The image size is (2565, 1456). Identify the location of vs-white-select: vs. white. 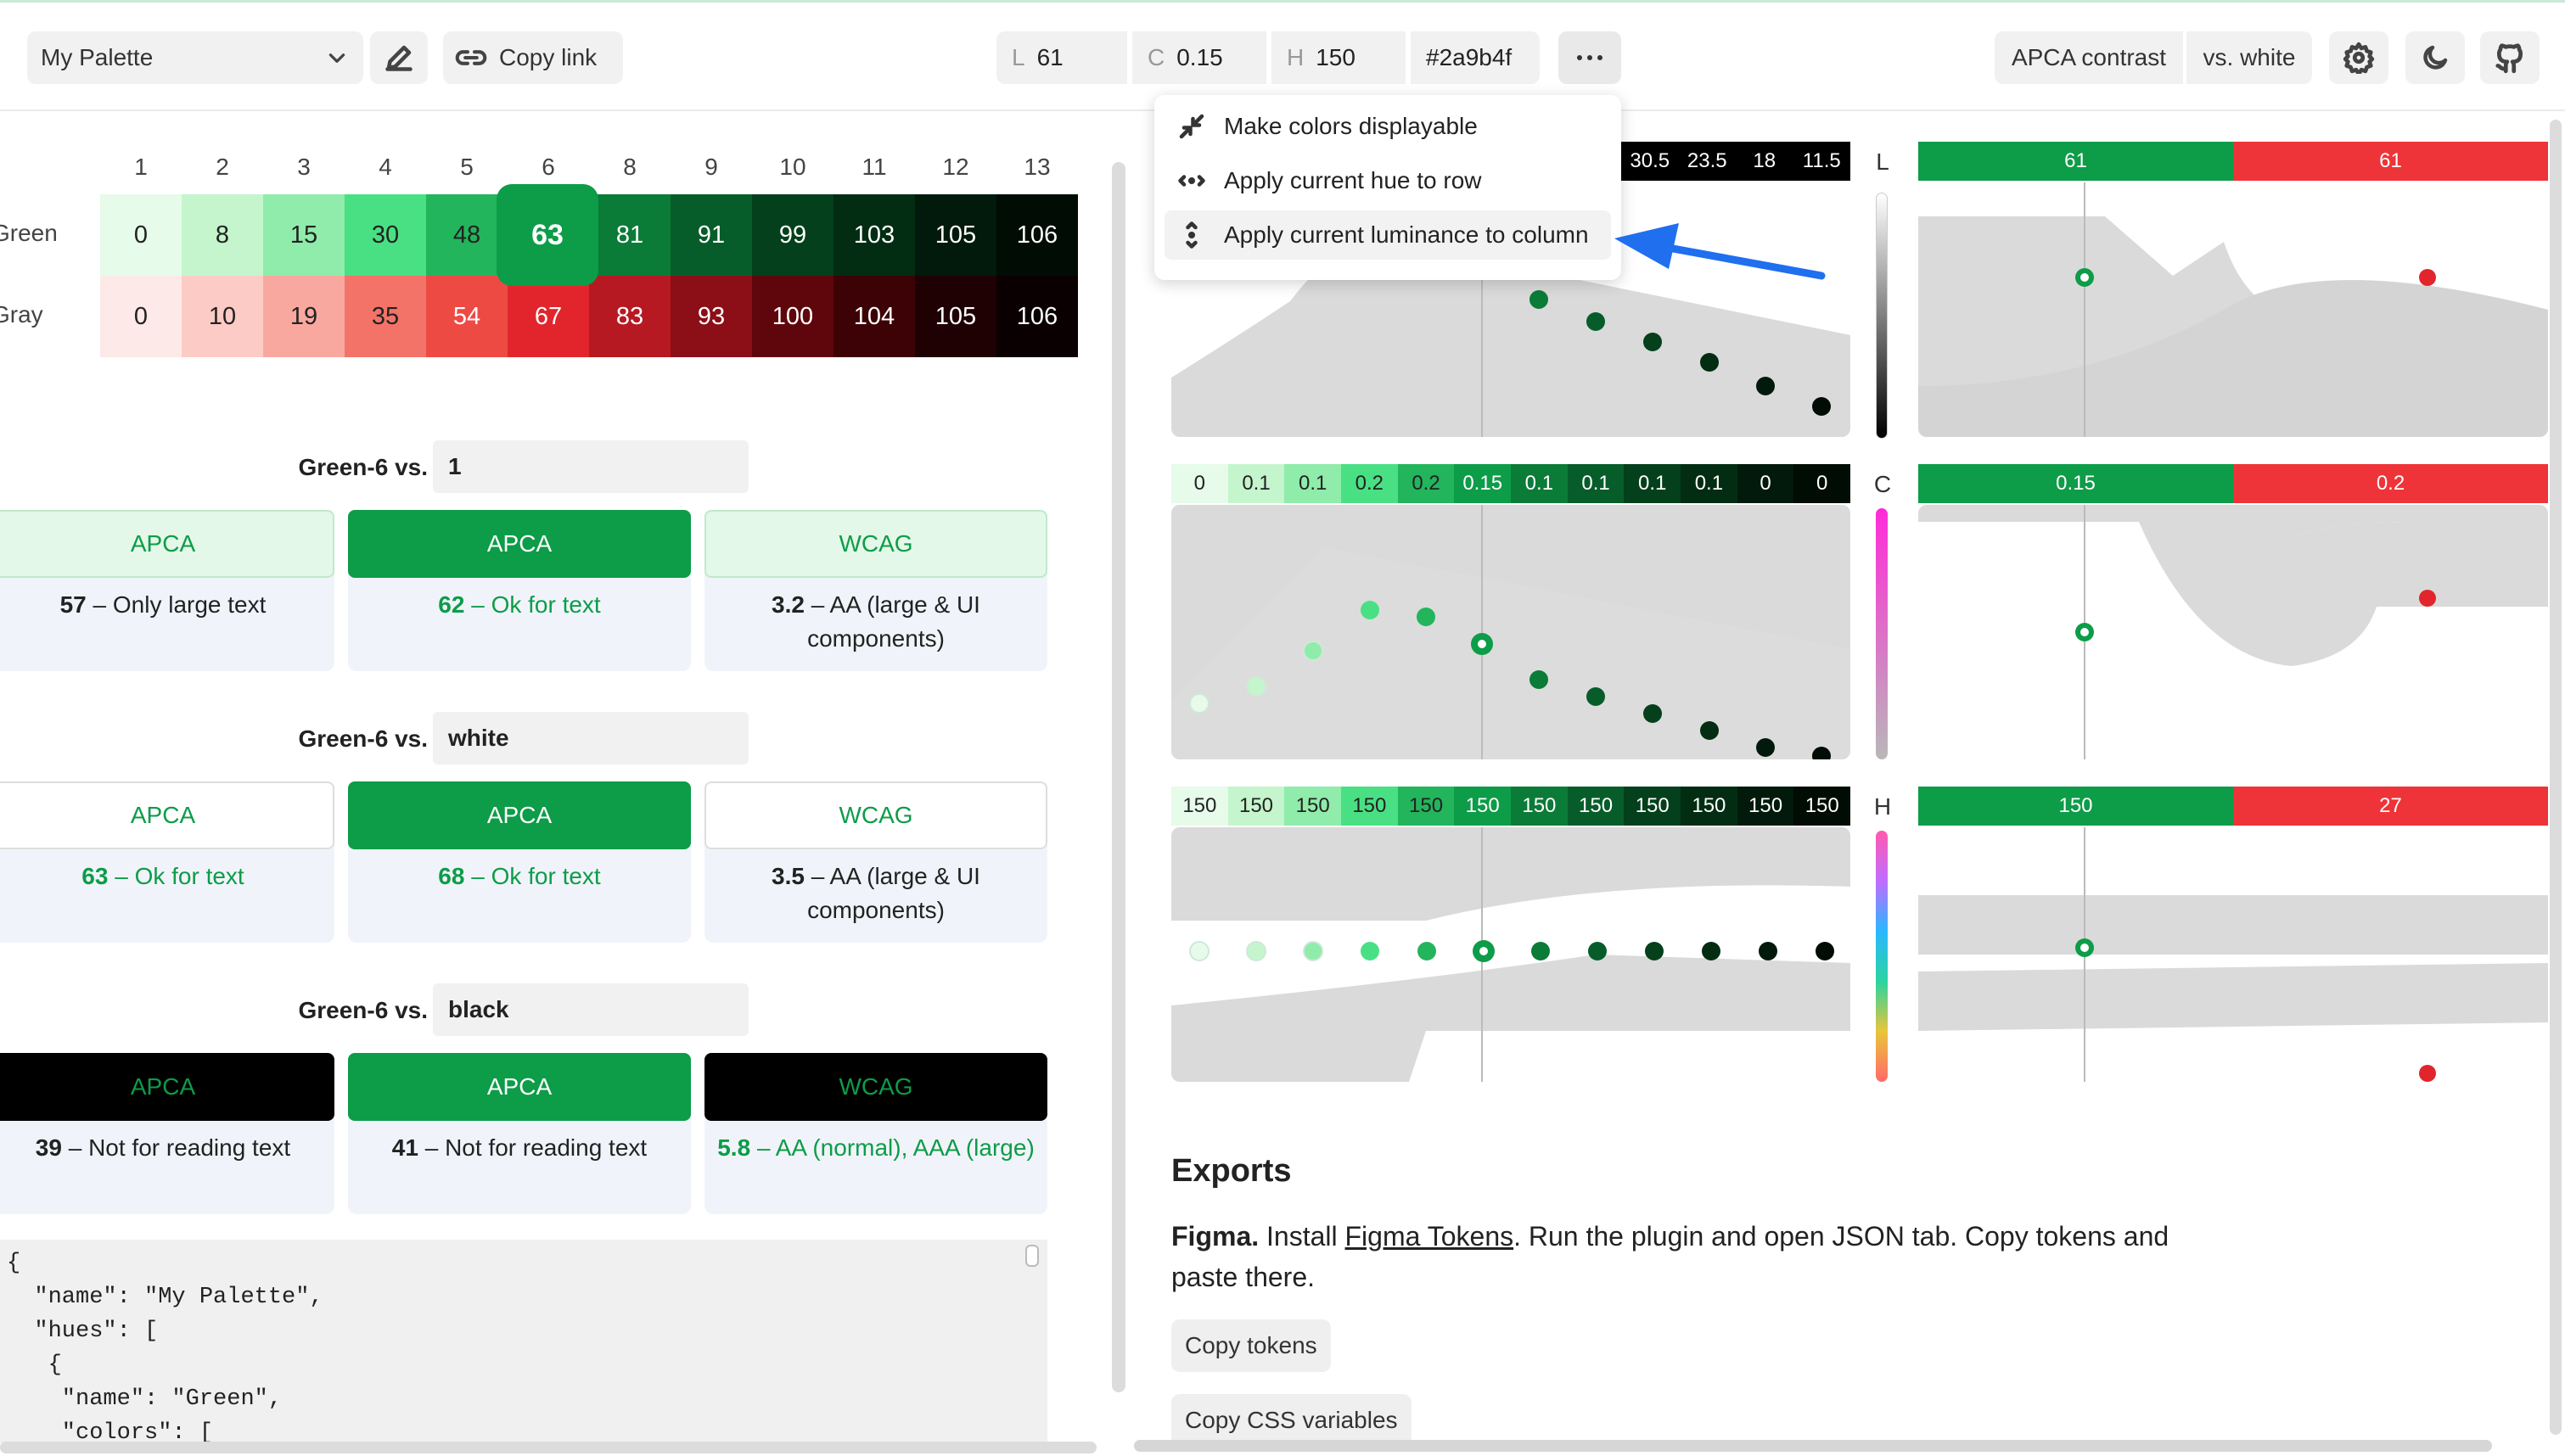
(2249, 57).